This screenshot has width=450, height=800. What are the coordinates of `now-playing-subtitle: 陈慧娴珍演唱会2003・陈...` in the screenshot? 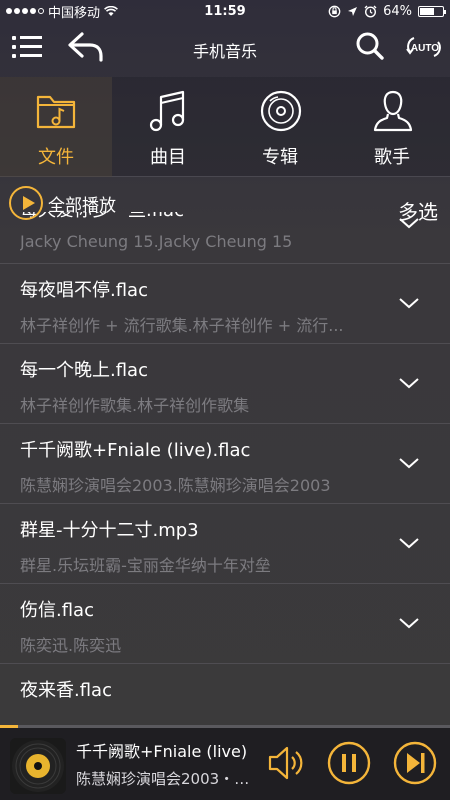 It's located at (166, 779).